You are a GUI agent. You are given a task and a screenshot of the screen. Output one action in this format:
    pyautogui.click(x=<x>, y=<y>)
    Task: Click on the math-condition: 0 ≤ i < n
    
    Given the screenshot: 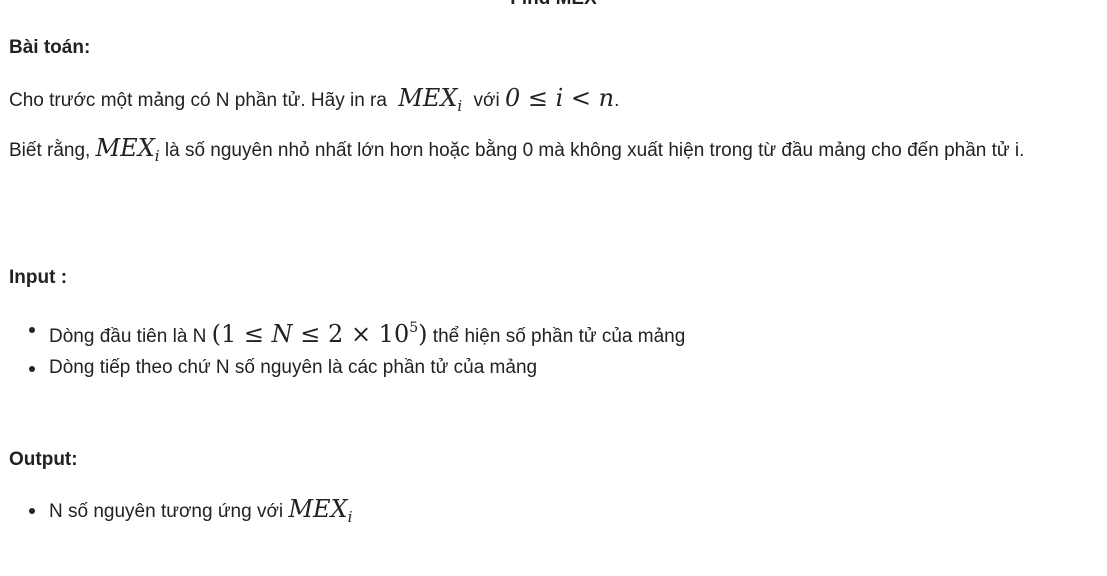 What is the action you would take?
    pyautogui.click(x=559, y=98)
    